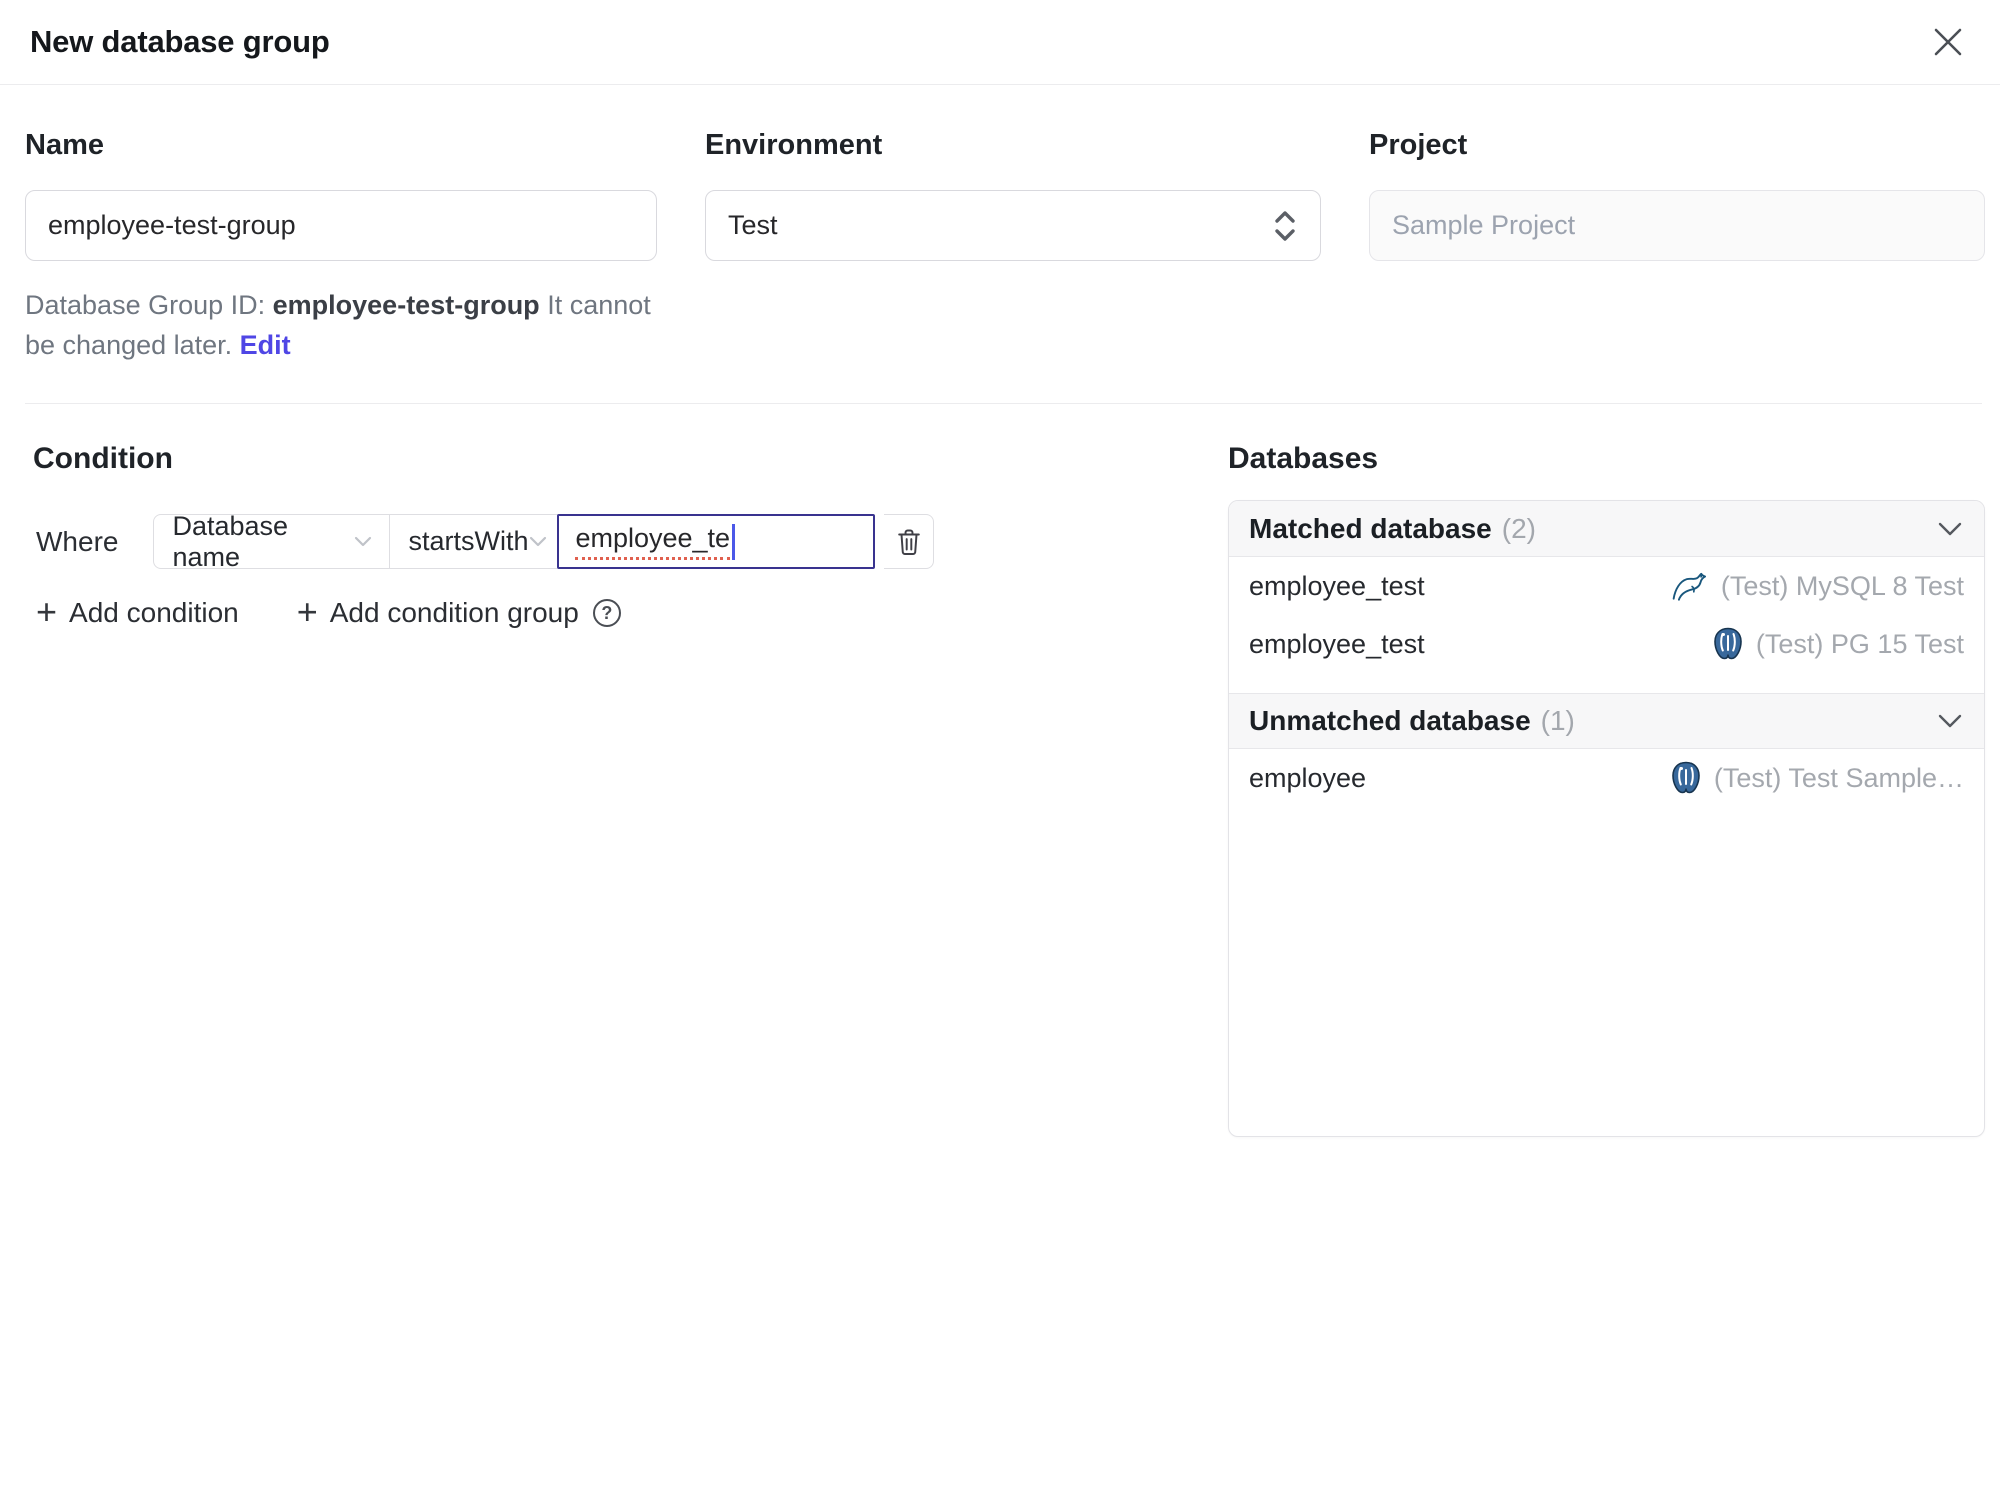  Describe the element at coordinates (1308, 777) in the screenshot. I see `database-name: employee` at that location.